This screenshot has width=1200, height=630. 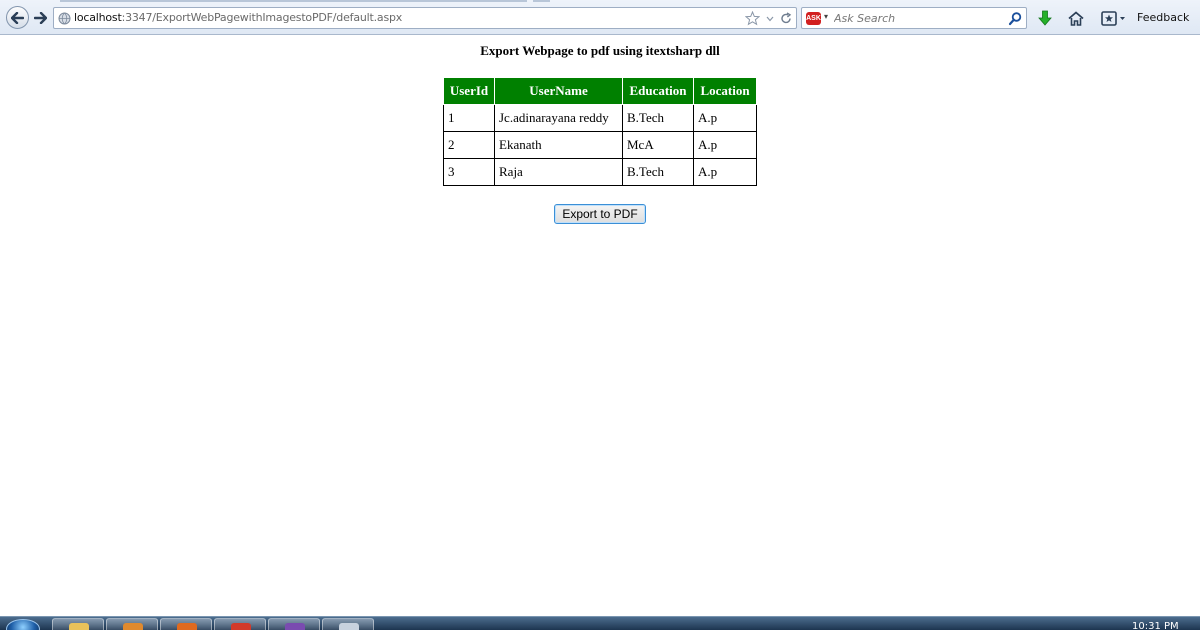 I want to click on back-button, so click(x=17, y=17).